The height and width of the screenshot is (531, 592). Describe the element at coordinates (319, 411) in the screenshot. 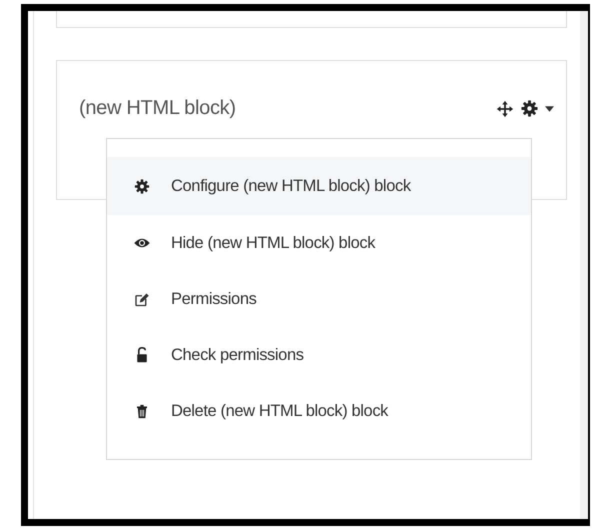

I see `menu-item: Delete (new HTML block) block` at that location.